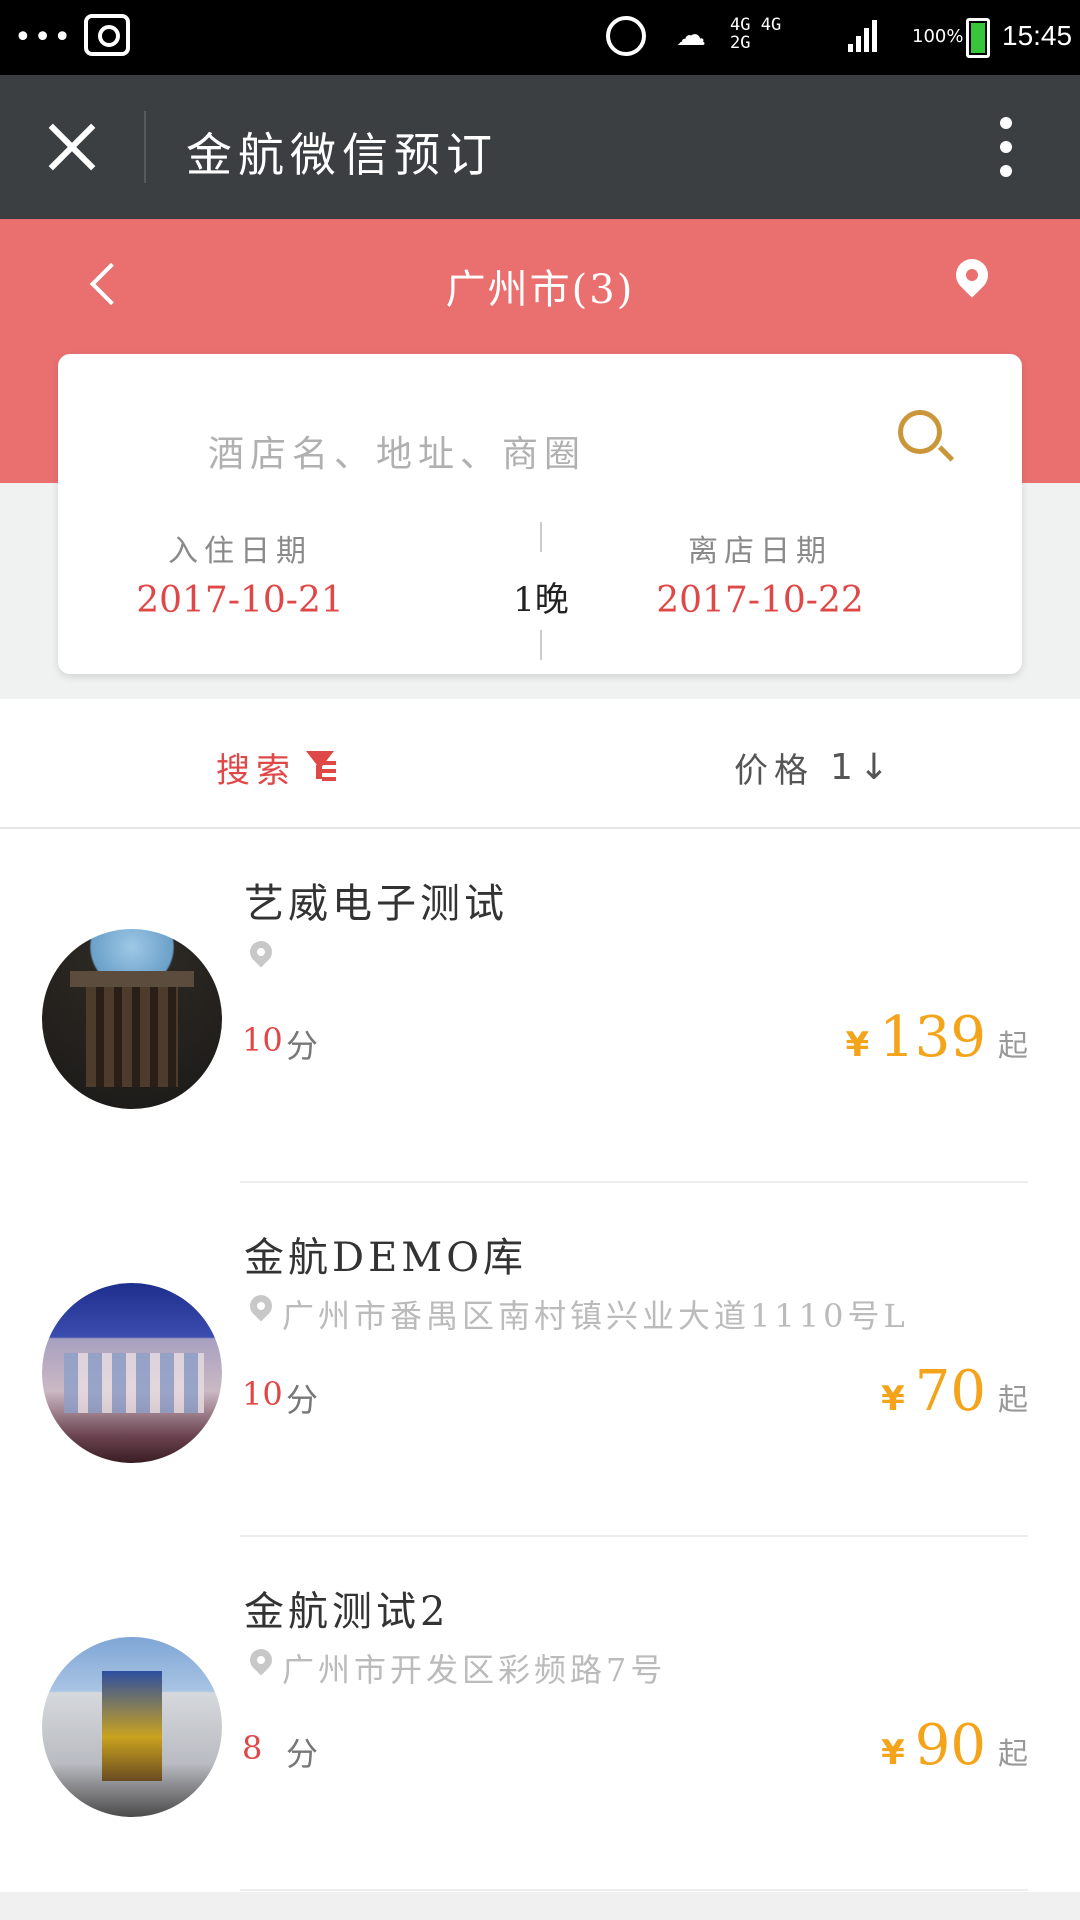 The image size is (1080, 1920). What do you see at coordinates (1008, 149) in the screenshot?
I see `more-vertical-icon` at bounding box center [1008, 149].